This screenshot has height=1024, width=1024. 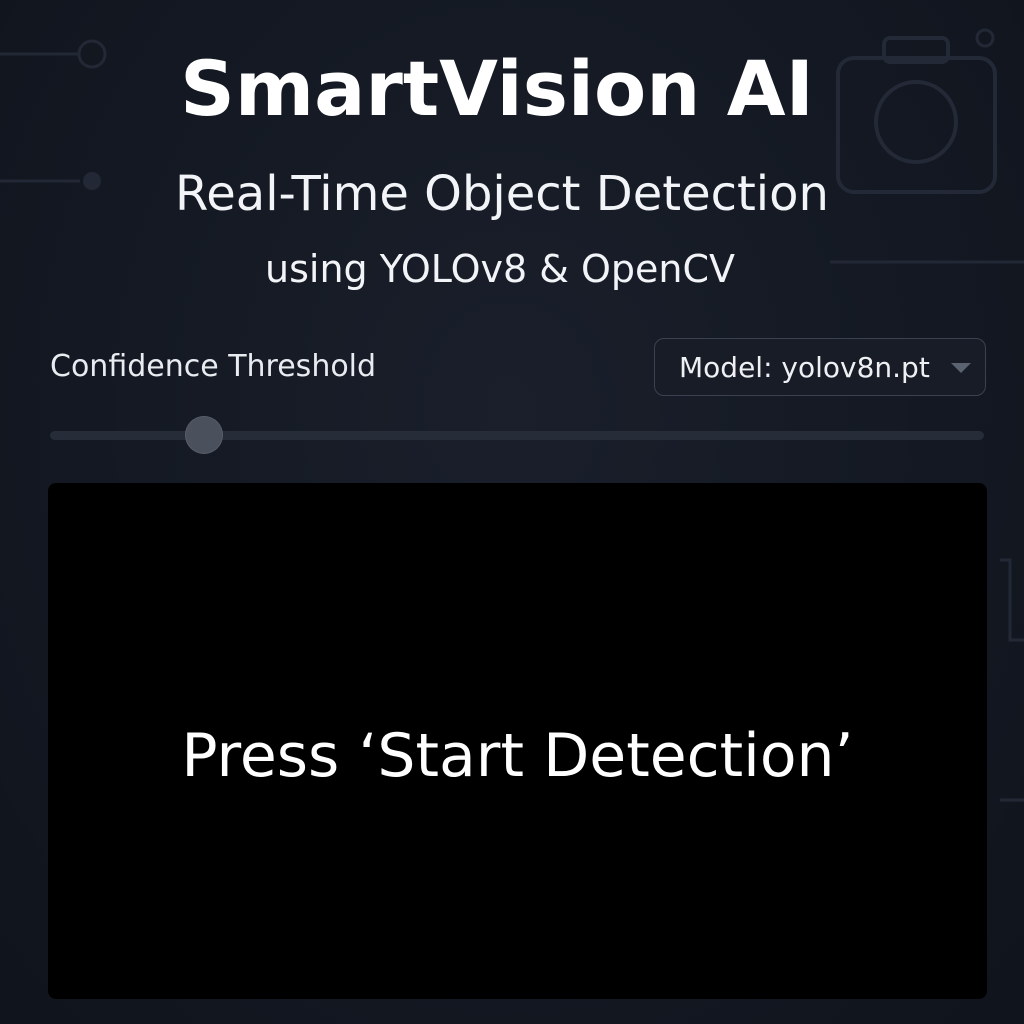 What do you see at coordinates (961, 368) in the screenshot?
I see `chevron-down-icon` at bounding box center [961, 368].